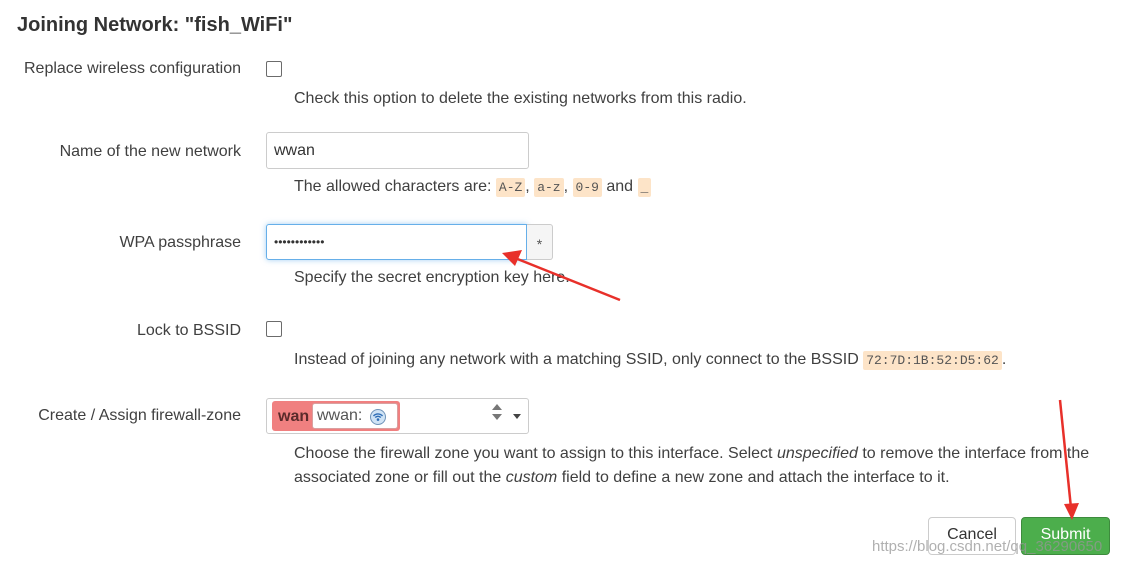  Describe the element at coordinates (540, 242) in the screenshot. I see `reveal-password-button: *` at that location.